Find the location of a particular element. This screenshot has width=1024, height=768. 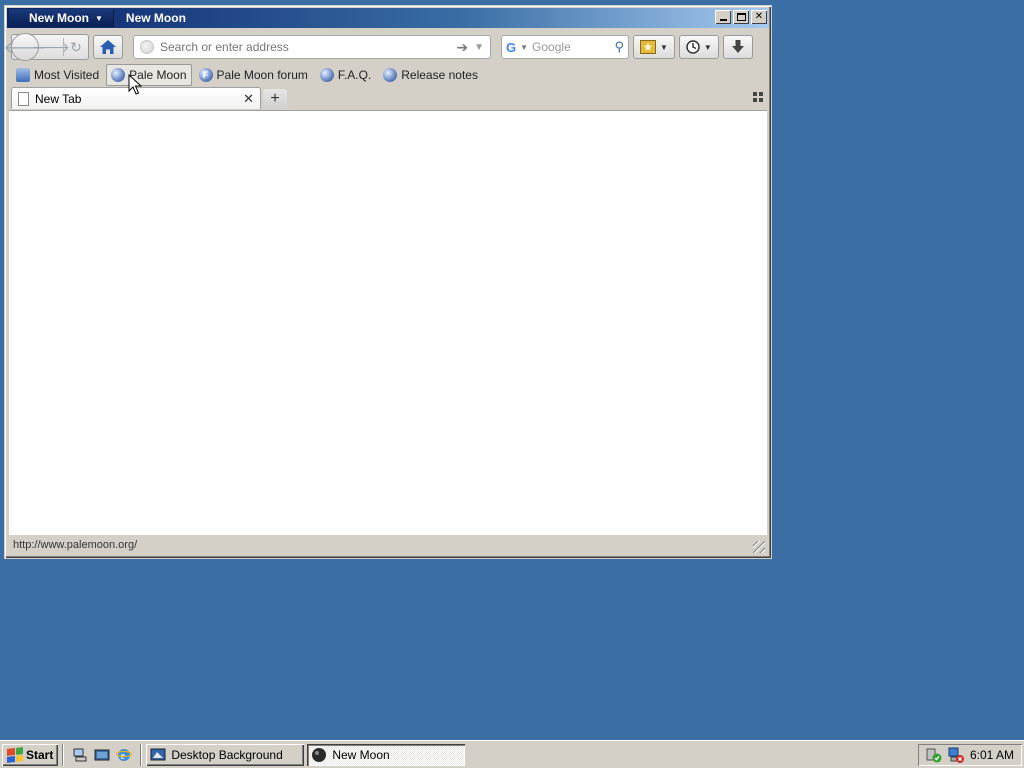

bookmark-faq: F.A.Q. is located at coordinates (345, 75).